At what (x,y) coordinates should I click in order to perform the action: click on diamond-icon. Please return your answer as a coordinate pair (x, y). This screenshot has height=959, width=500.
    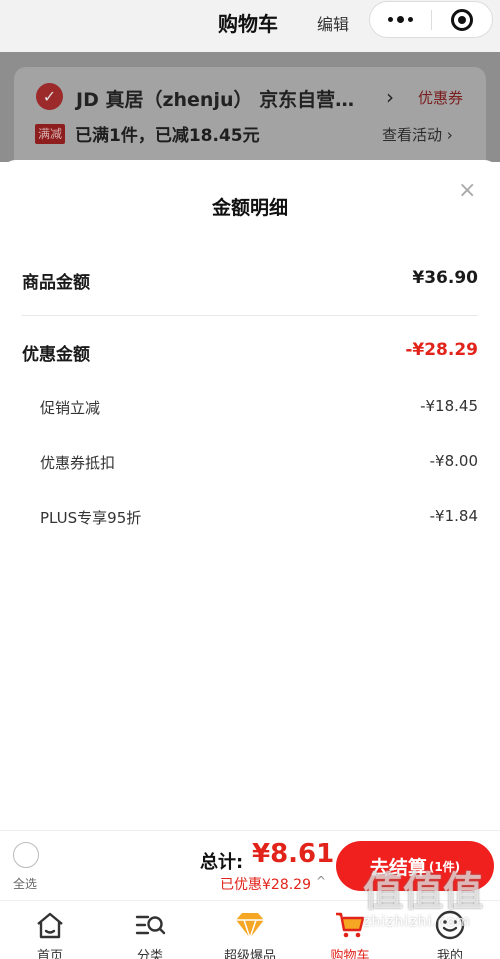
    Looking at the image, I should click on (250, 927).